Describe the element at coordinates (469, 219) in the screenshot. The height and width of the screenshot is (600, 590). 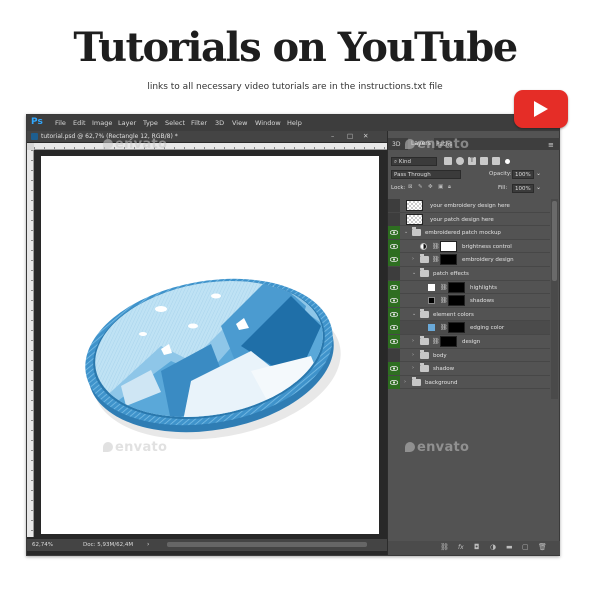
I see `layer-row: your patch design here` at that location.